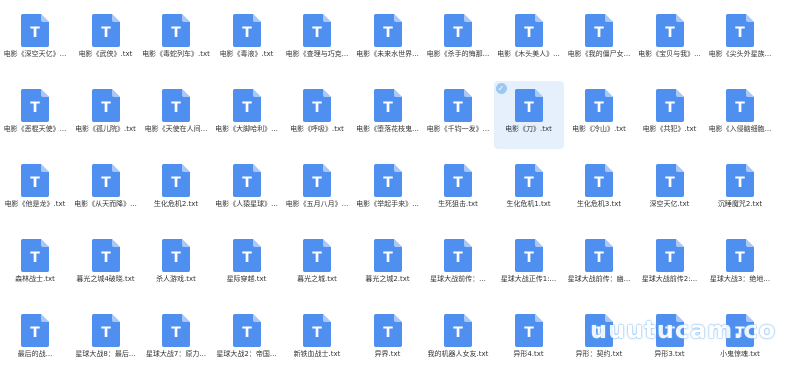 The width and height of the screenshot is (800, 374). Describe the element at coordinates (35, 265) in the screenshot. I see `file-item: T 森林战士.txt` at that location.